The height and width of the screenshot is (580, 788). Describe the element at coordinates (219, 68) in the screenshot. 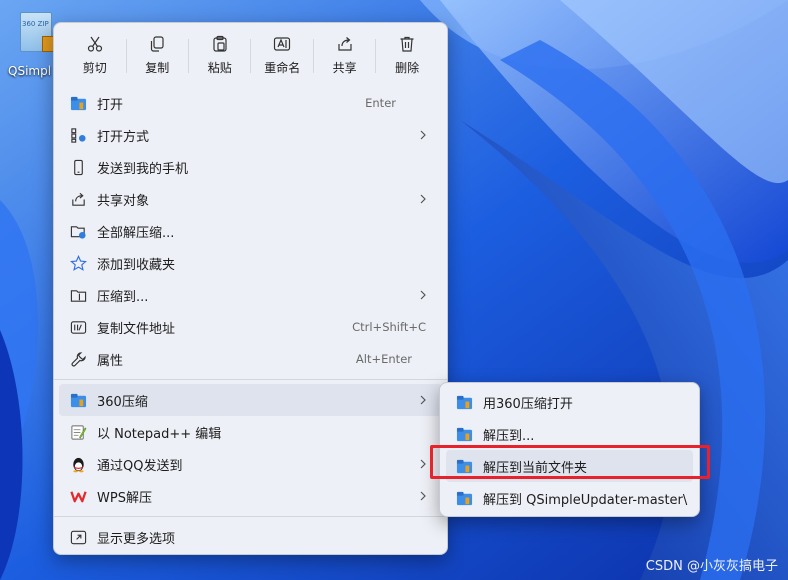

I see `paste-label: 粘贴` at that location.